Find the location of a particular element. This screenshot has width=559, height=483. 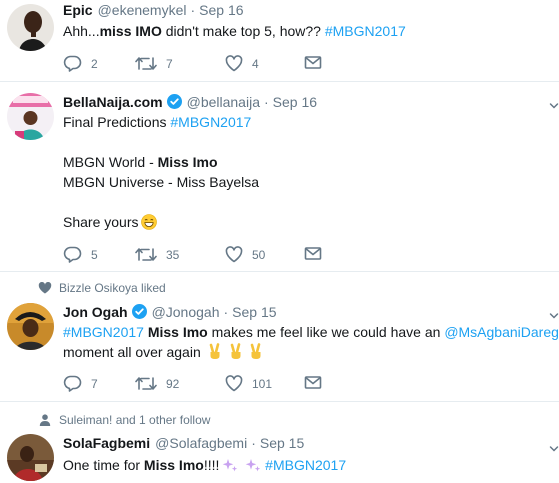

text-segment: didn't make top 5, how?? is located at coordinates (243, 31).